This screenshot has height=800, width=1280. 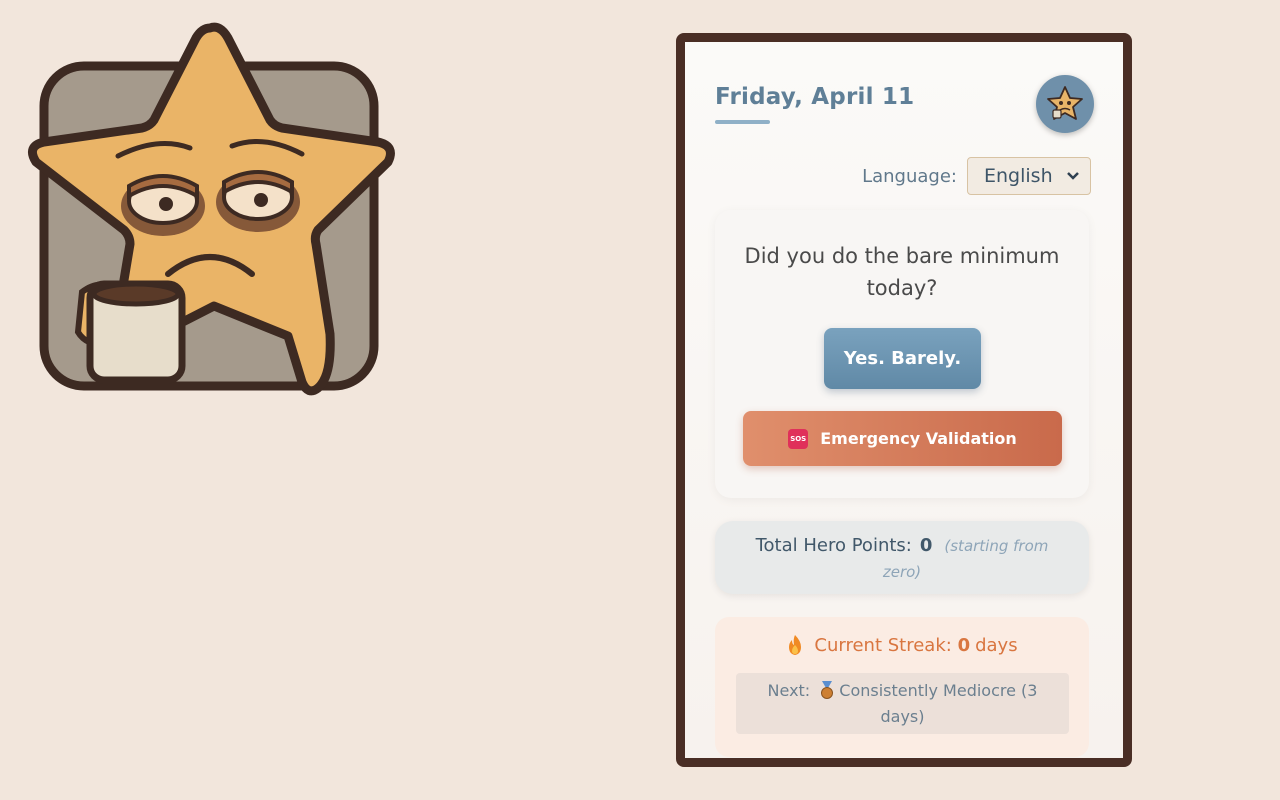 I want to click on hero-points-card: Total Hero Points: 0 (starting from zero), so click(x=902, y=557).